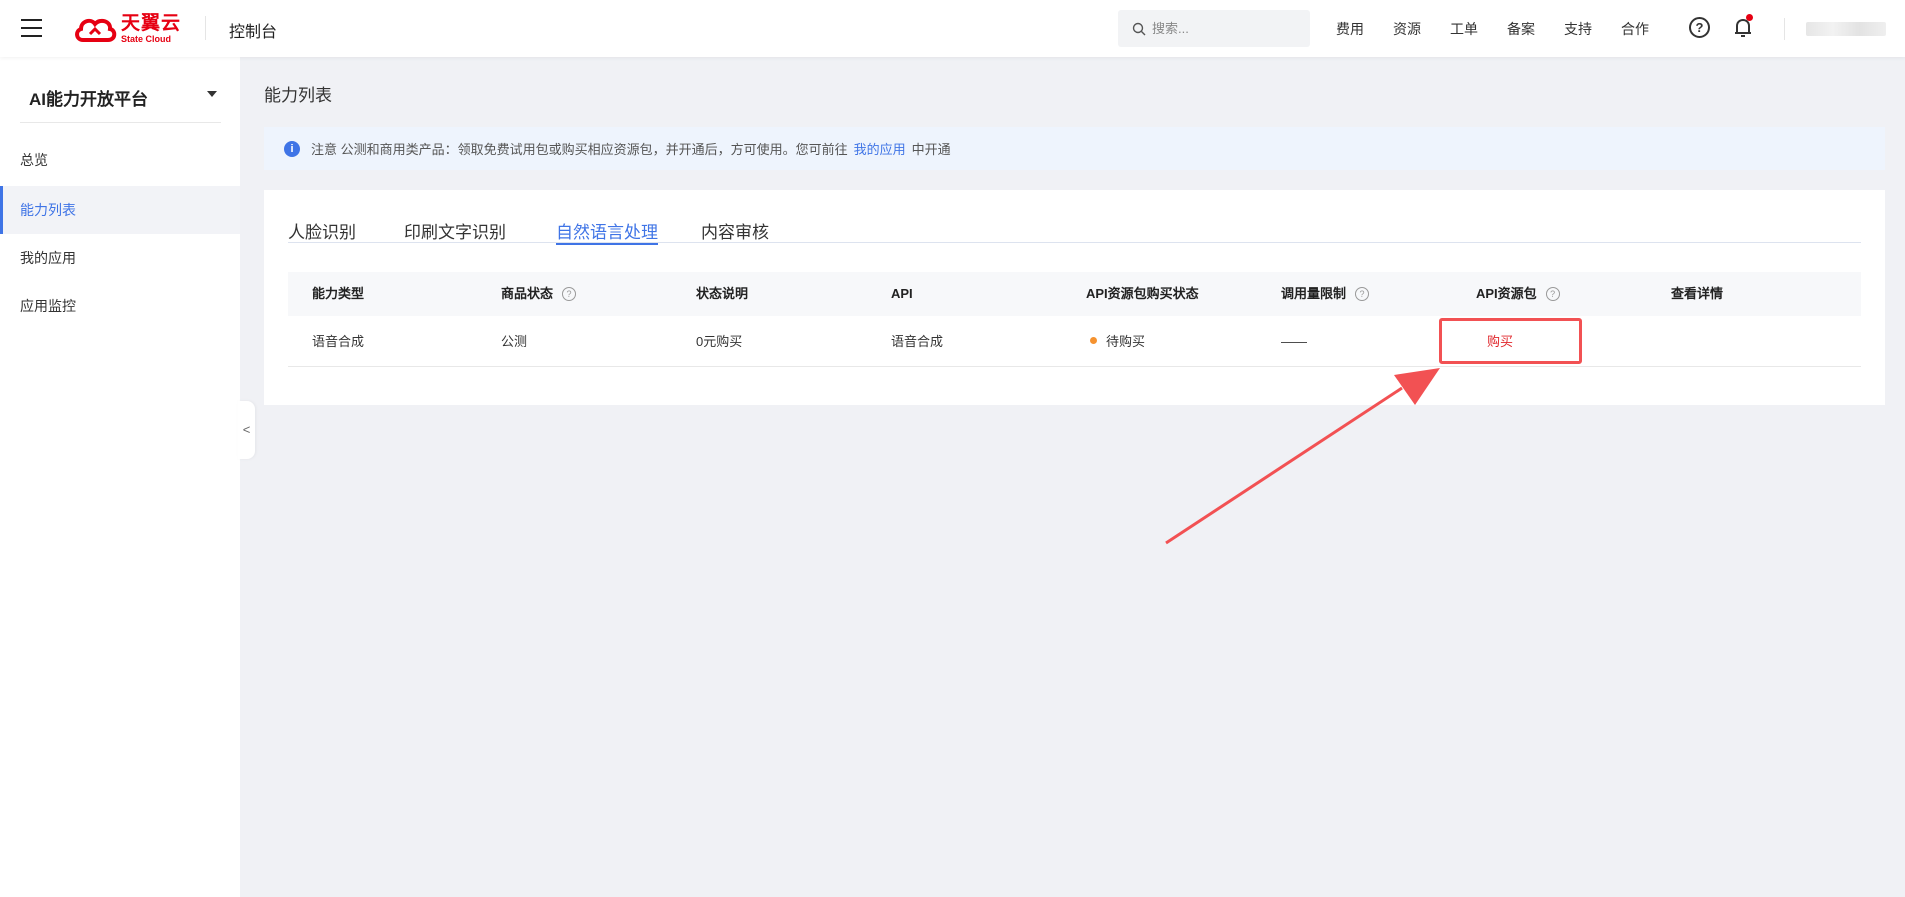 The height and width of the screenshot is (897, 1905). What do you see at coordinates (1093, 341) in the screenshot?
I see `status-dot` at bounding box center [1093, 341].